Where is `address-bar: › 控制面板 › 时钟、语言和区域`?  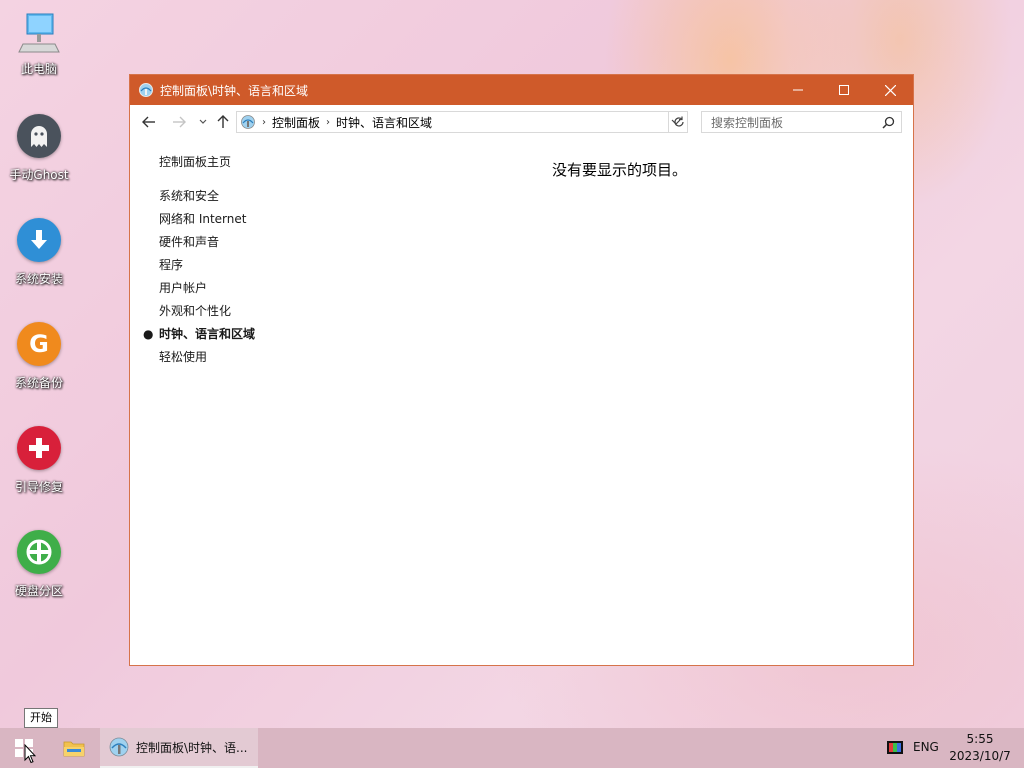
address-bar: › 控制面板 › 时钟、语言和区域 is located at coordinates (462, 122).